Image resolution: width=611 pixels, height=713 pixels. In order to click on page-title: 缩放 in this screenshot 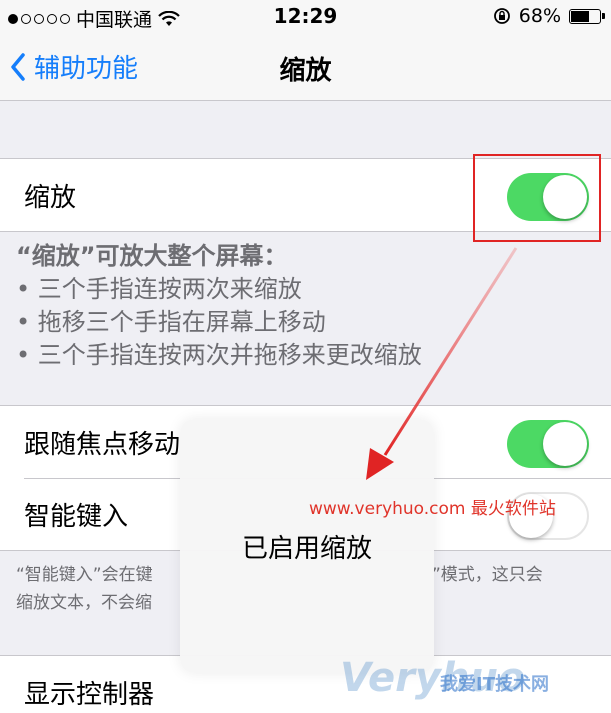, I will do `click(305, 71)`.